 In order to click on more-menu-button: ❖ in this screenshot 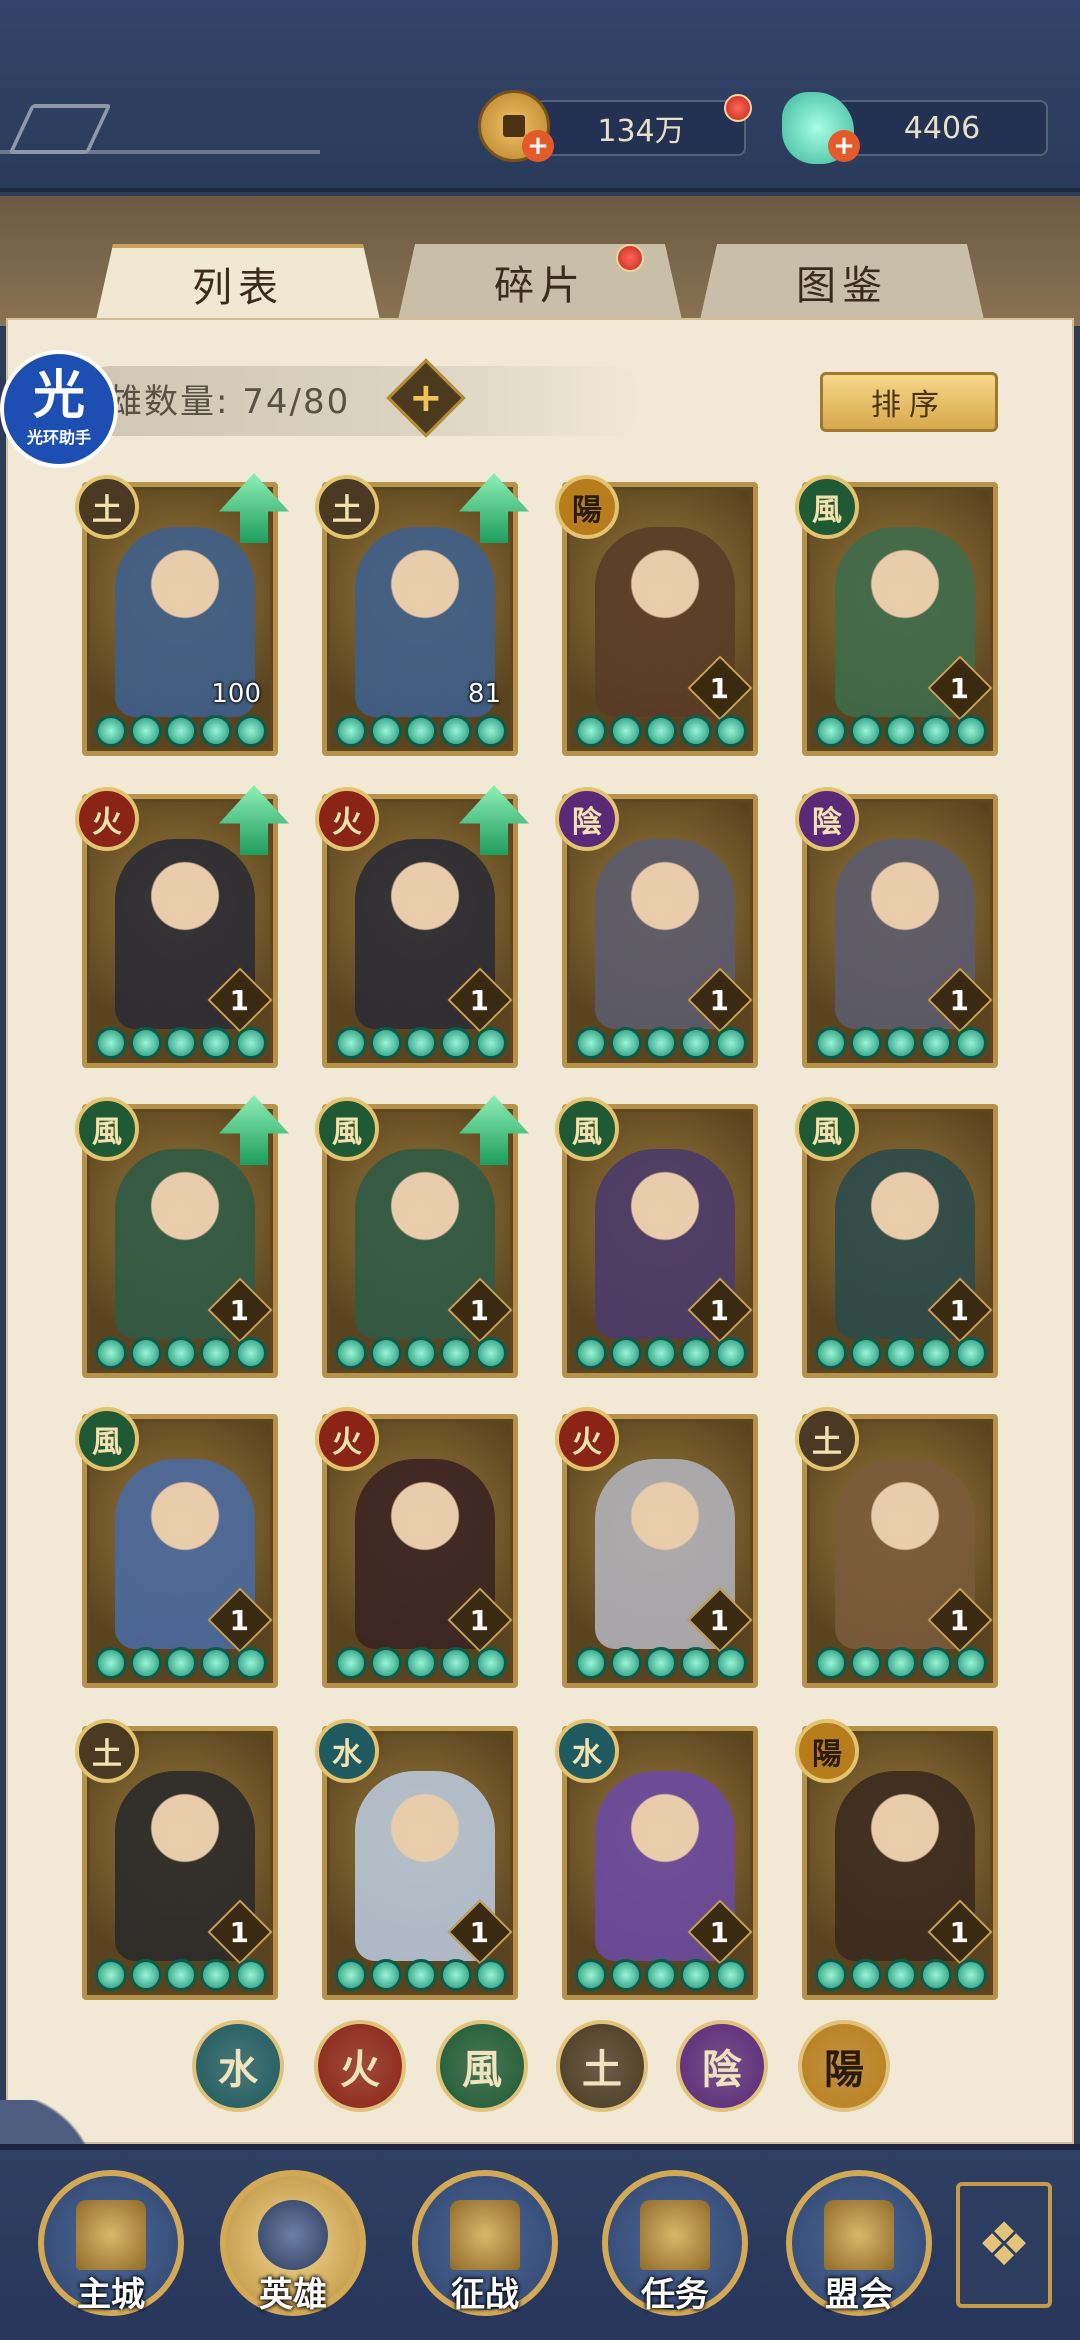, I will do `click(1004, 2245)`.